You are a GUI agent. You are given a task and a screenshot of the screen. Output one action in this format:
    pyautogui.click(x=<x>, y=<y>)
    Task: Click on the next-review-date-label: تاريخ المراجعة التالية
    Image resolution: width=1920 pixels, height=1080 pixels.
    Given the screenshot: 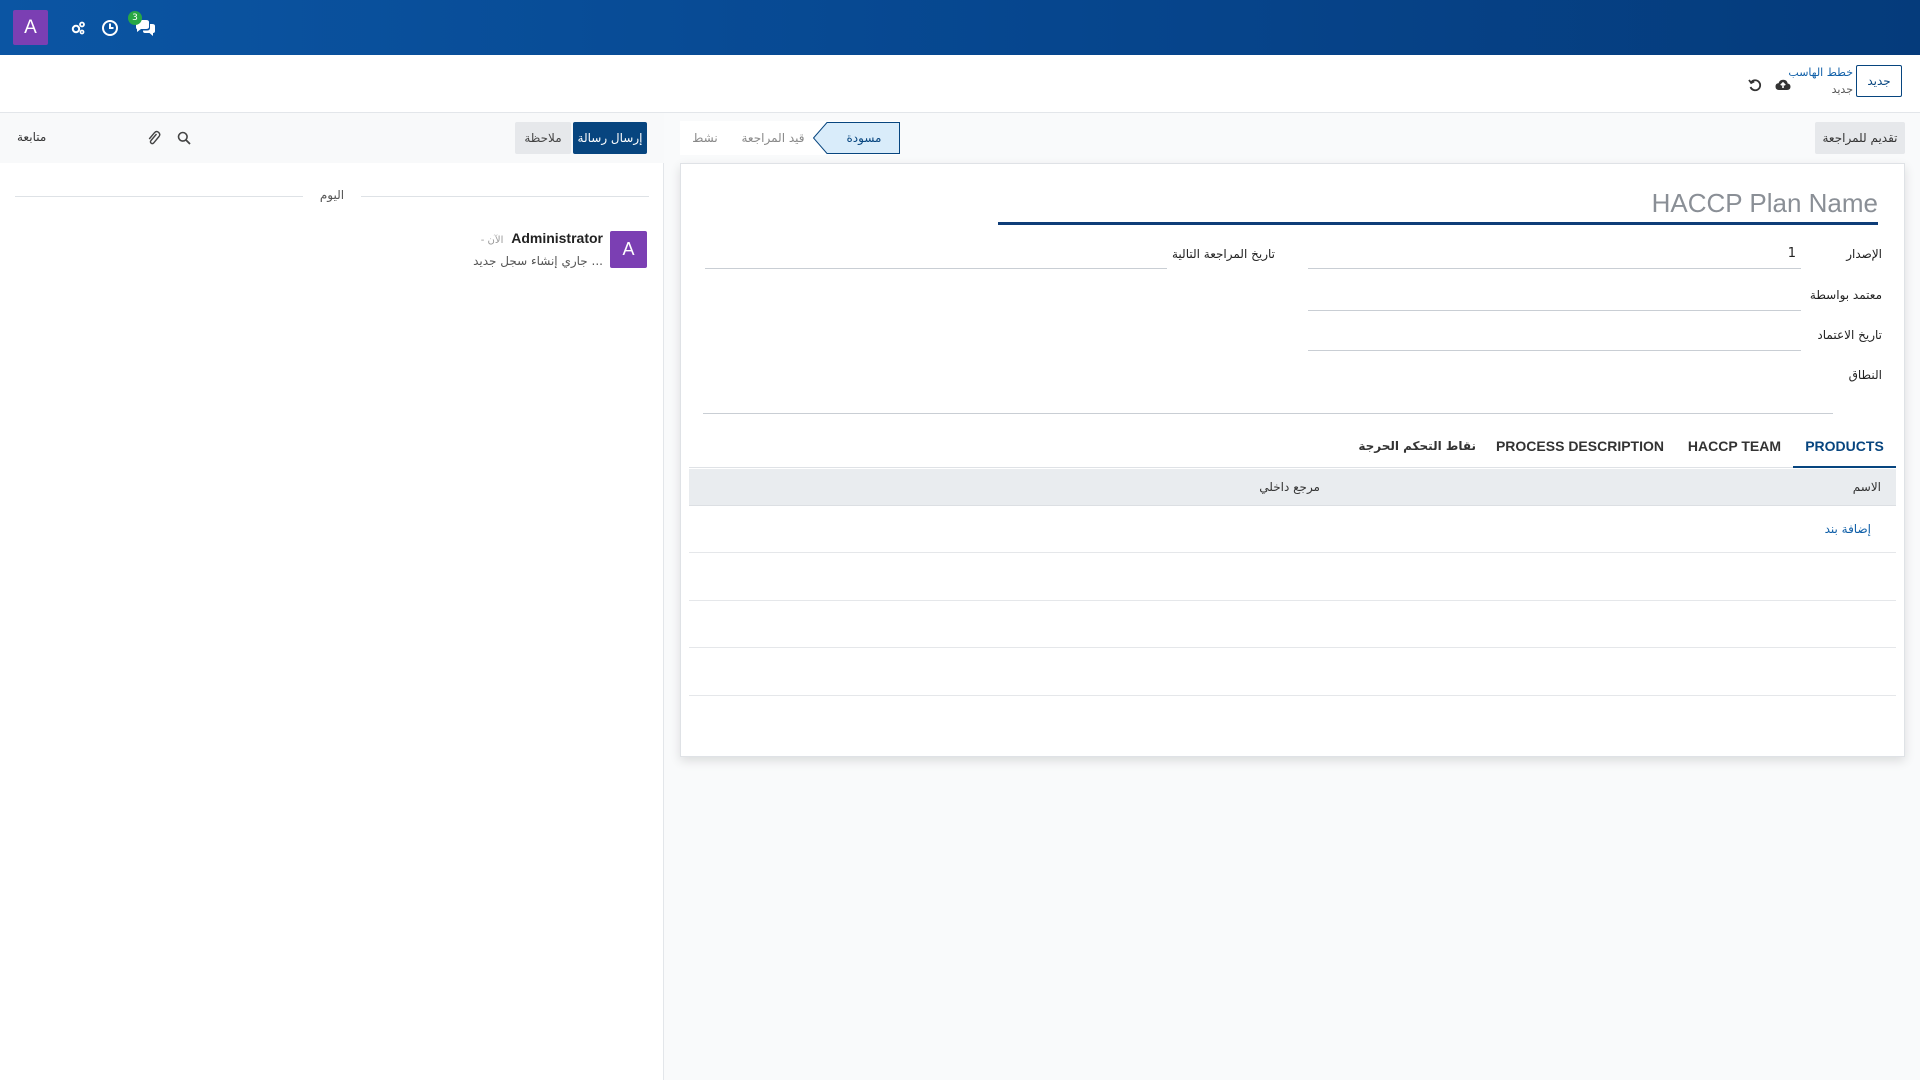 What is the action you would take?
    pyautogui.click(x=1223, y=254)
    